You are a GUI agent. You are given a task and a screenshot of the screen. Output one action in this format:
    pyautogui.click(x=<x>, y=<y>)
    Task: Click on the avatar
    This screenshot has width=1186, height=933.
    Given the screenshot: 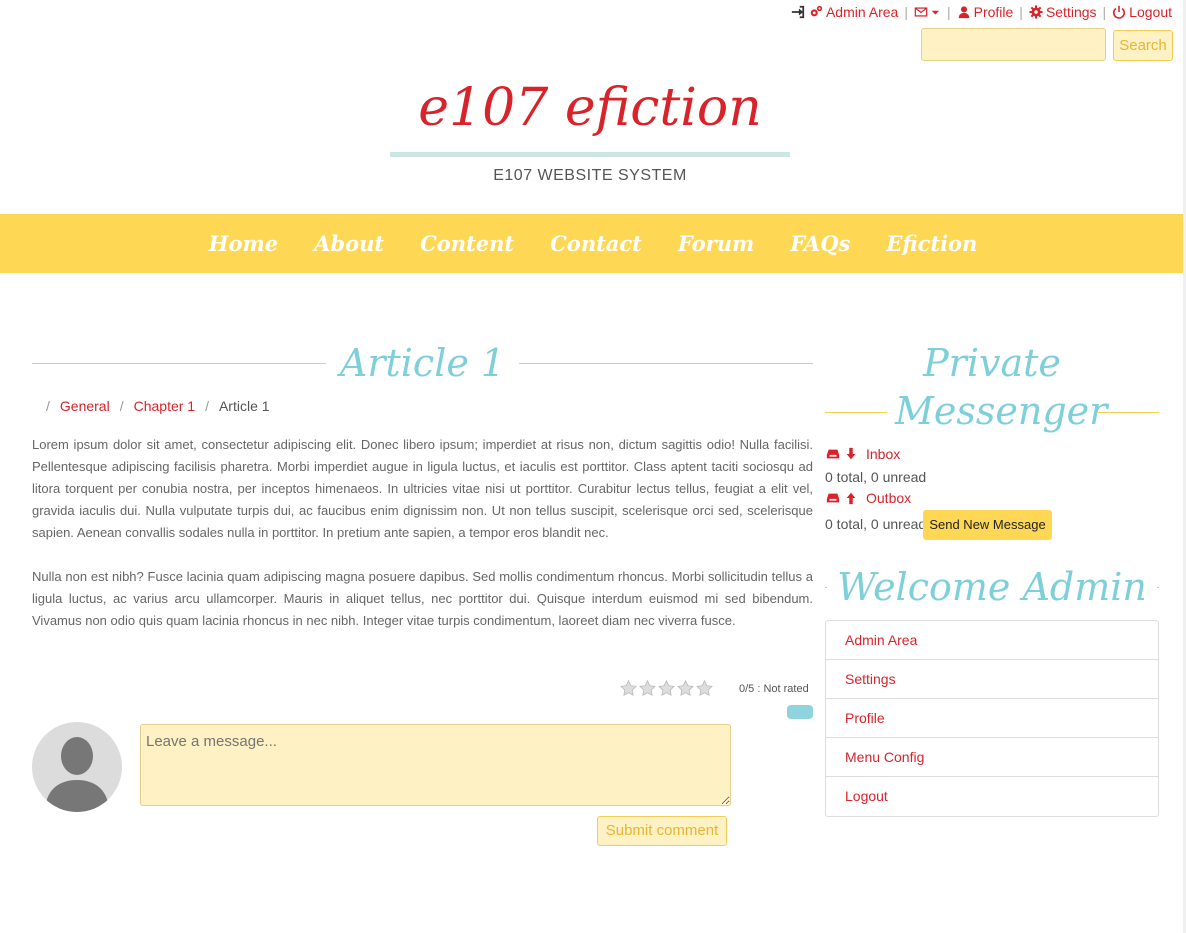 What is the action you would take?
    pyautogui.click(x=77, y=767)
    